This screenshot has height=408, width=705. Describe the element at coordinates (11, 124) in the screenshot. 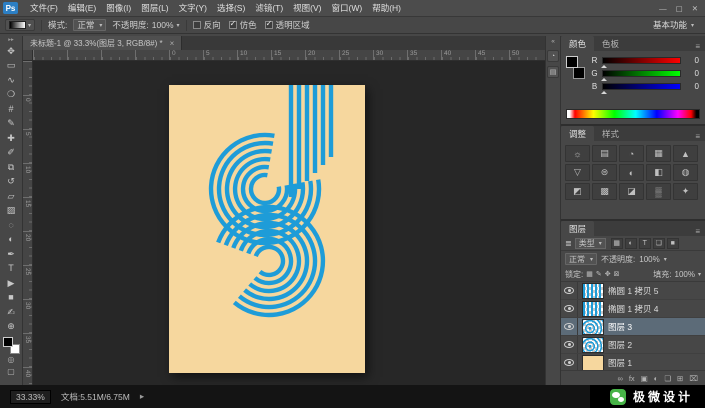

I see `eyedropper-tool: ✎` at that location.